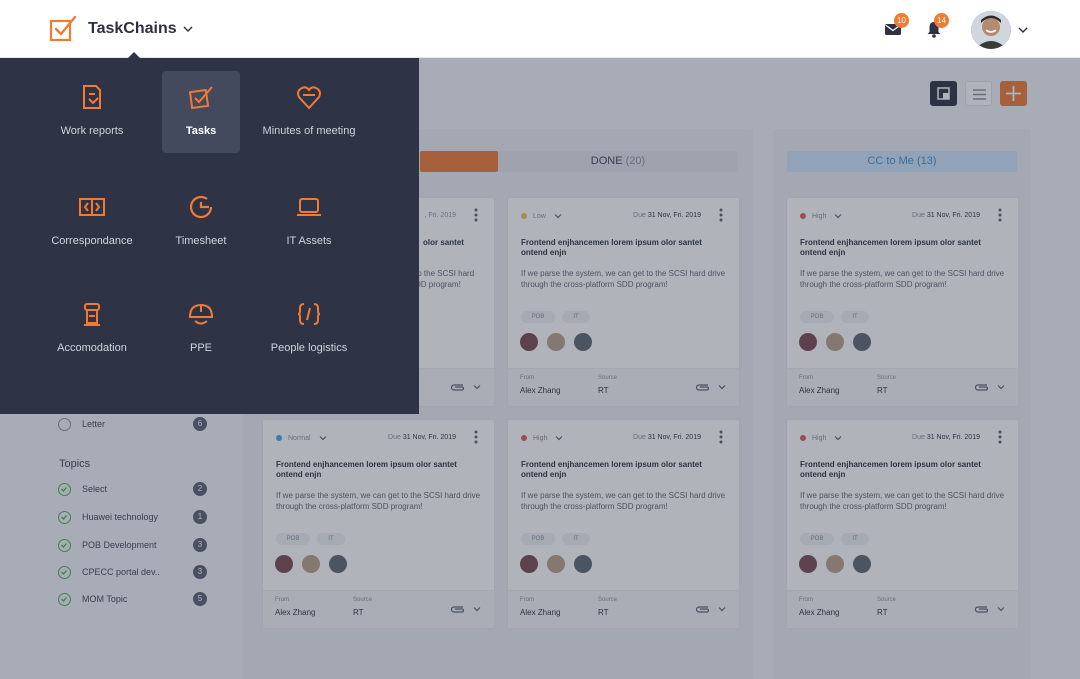 This screenshot has height=679, width=1080. Describe the element at coordinates (309, 241) in the screenshot. I see `app-label: IT Assets` at that location.